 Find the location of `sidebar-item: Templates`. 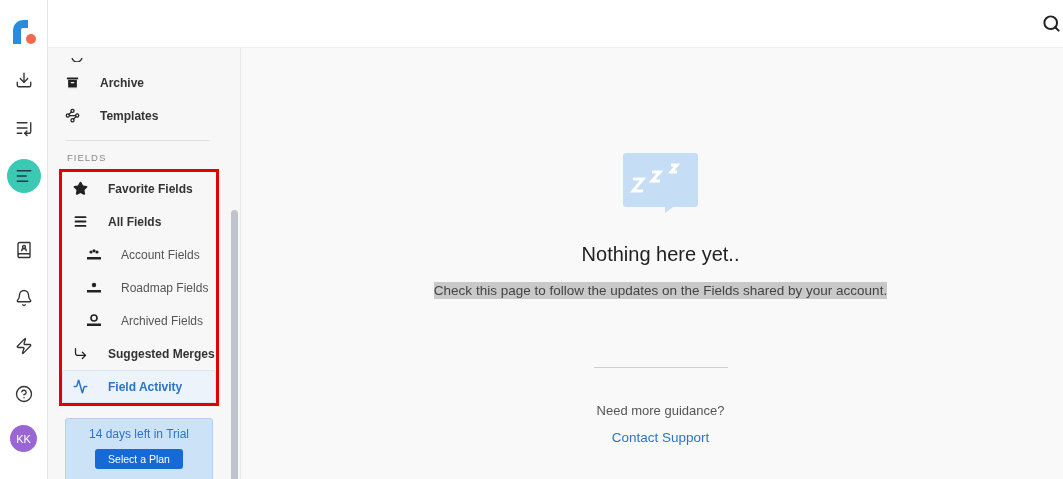

sidebar-item: Templates is located at coordinates (147, 115).